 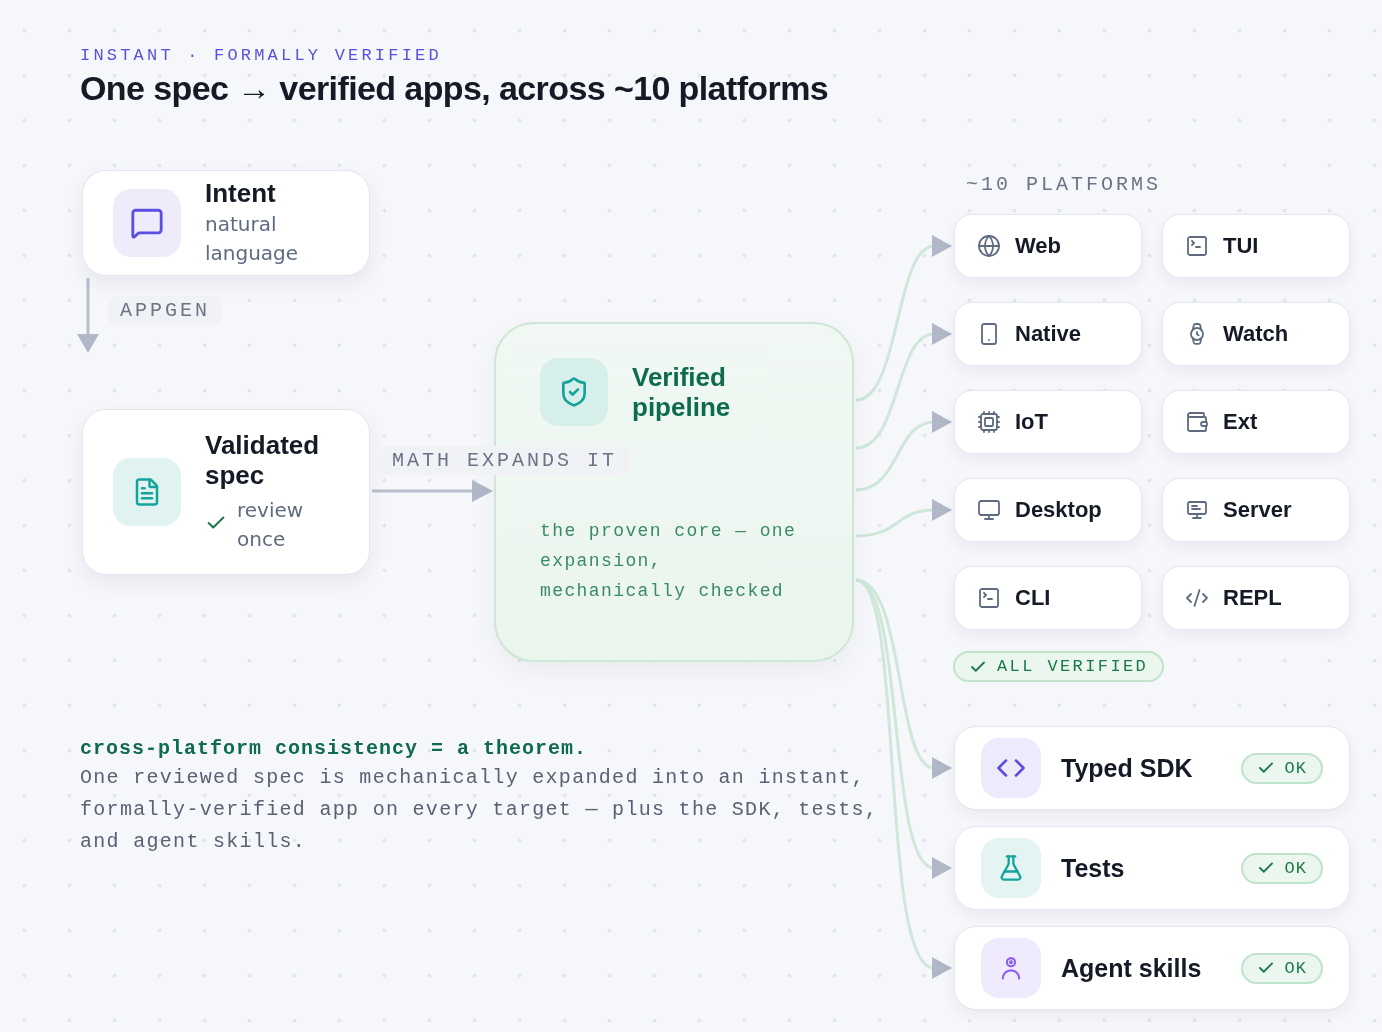 I want to click on eyebrow-text: INSTANT · FORMALLY VERIFIED, so click(x=261, y=55).